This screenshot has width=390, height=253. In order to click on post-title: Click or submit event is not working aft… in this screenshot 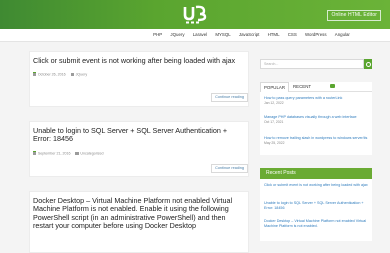, I will do `click(139, 60)`.